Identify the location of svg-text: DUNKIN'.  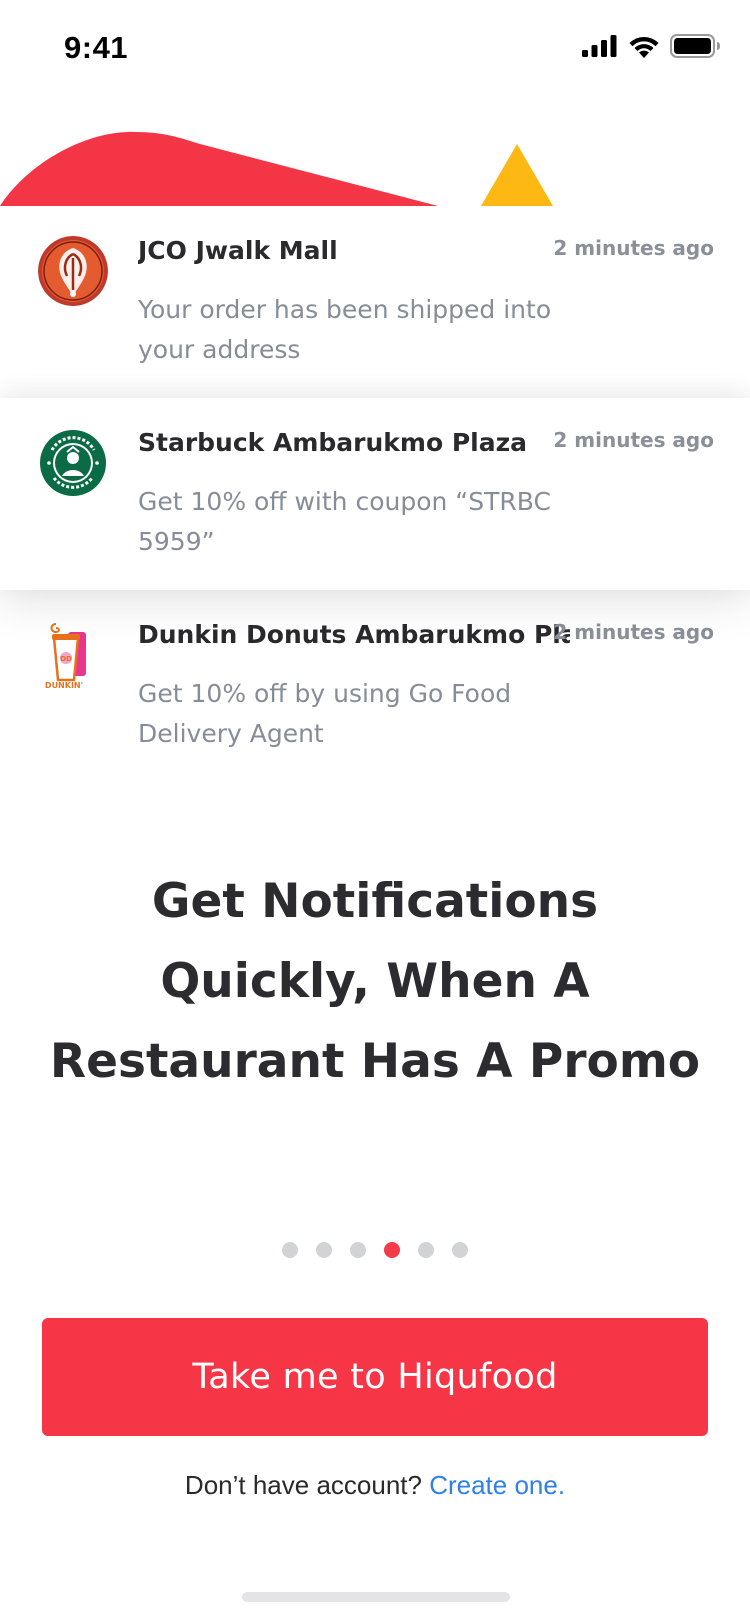
(64, 685).